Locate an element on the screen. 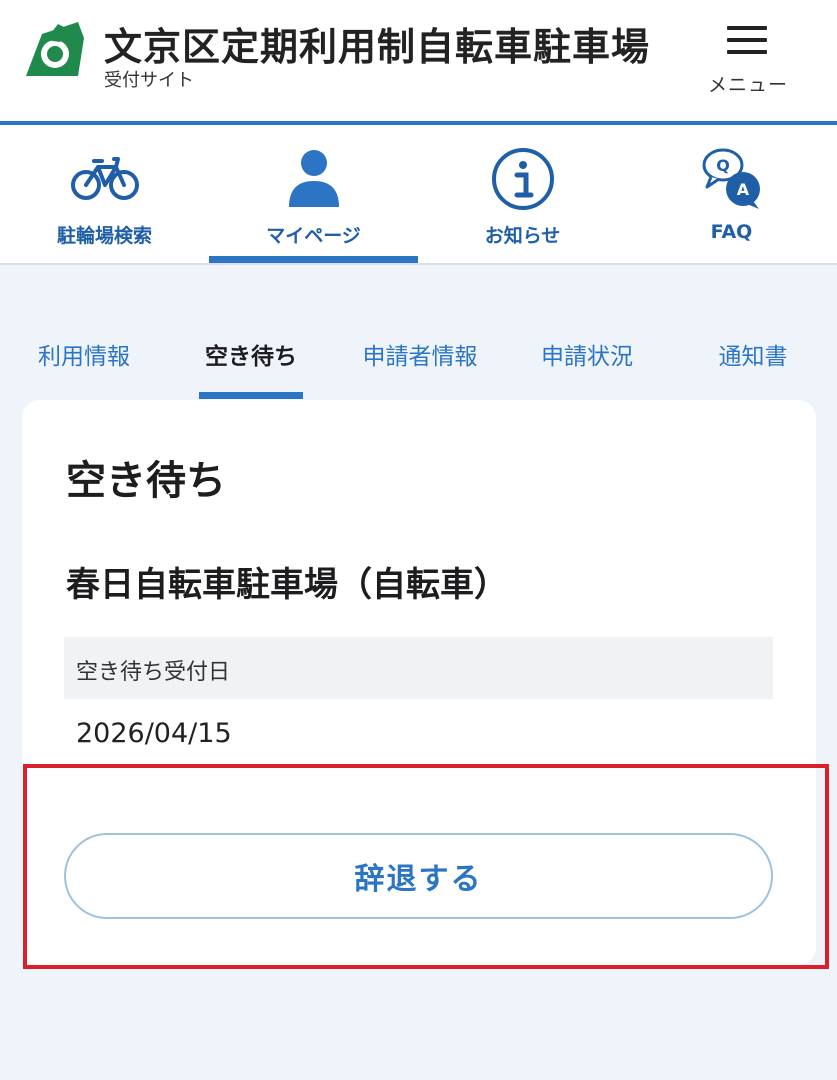 Image resolution: width=837 pixels, height=1080 pixels. site-header: 文京区定期利用制自転車駐車場 受付サイト メニュー is located at coordinates (418, 62).